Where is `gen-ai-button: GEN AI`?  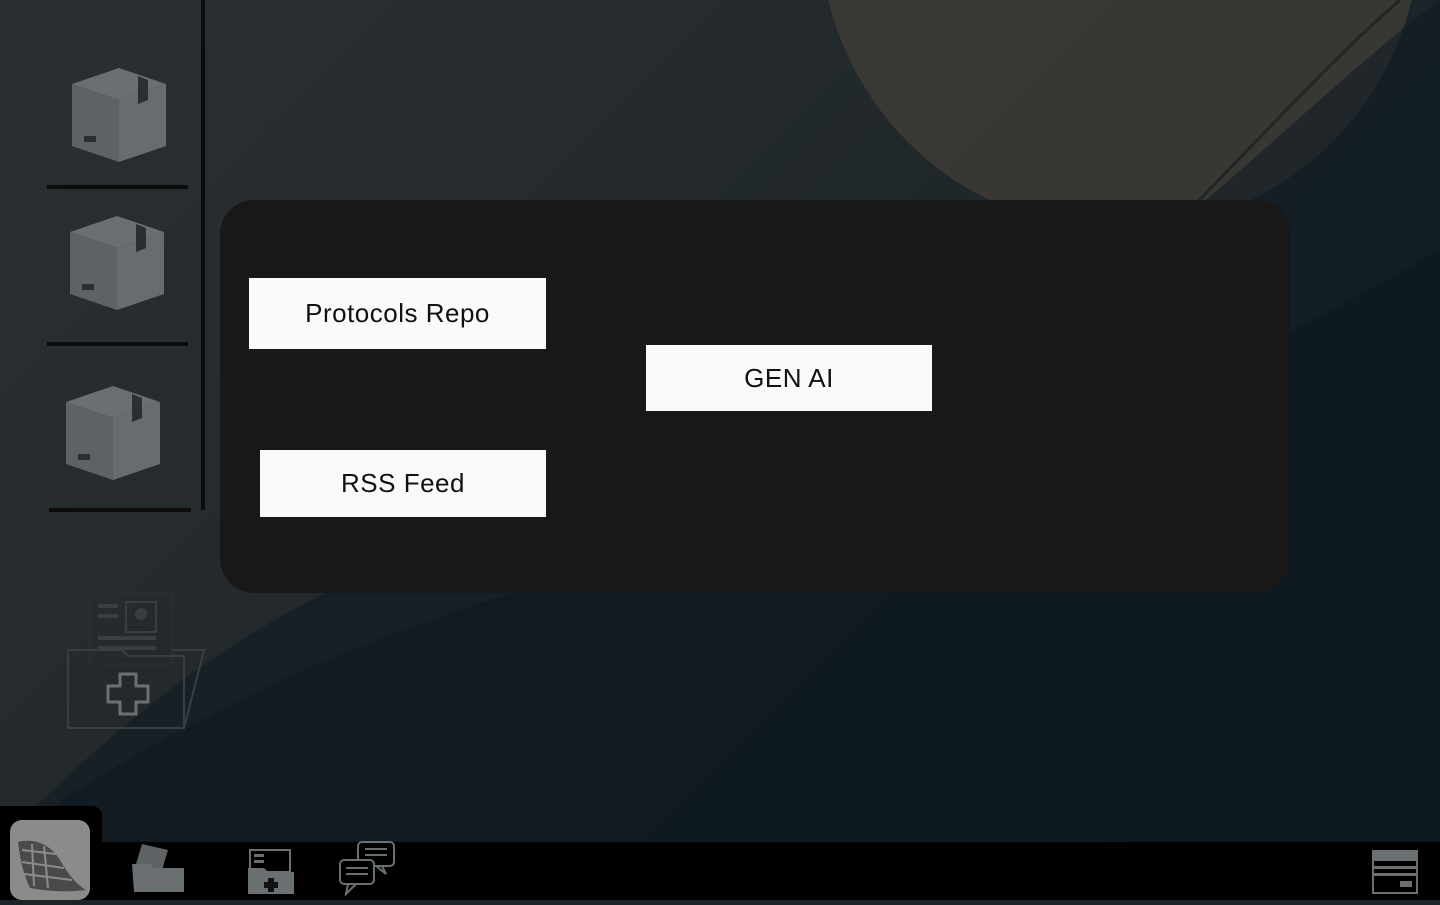
gen-ai-button: GEN AI is located at coordinates (789, 378).